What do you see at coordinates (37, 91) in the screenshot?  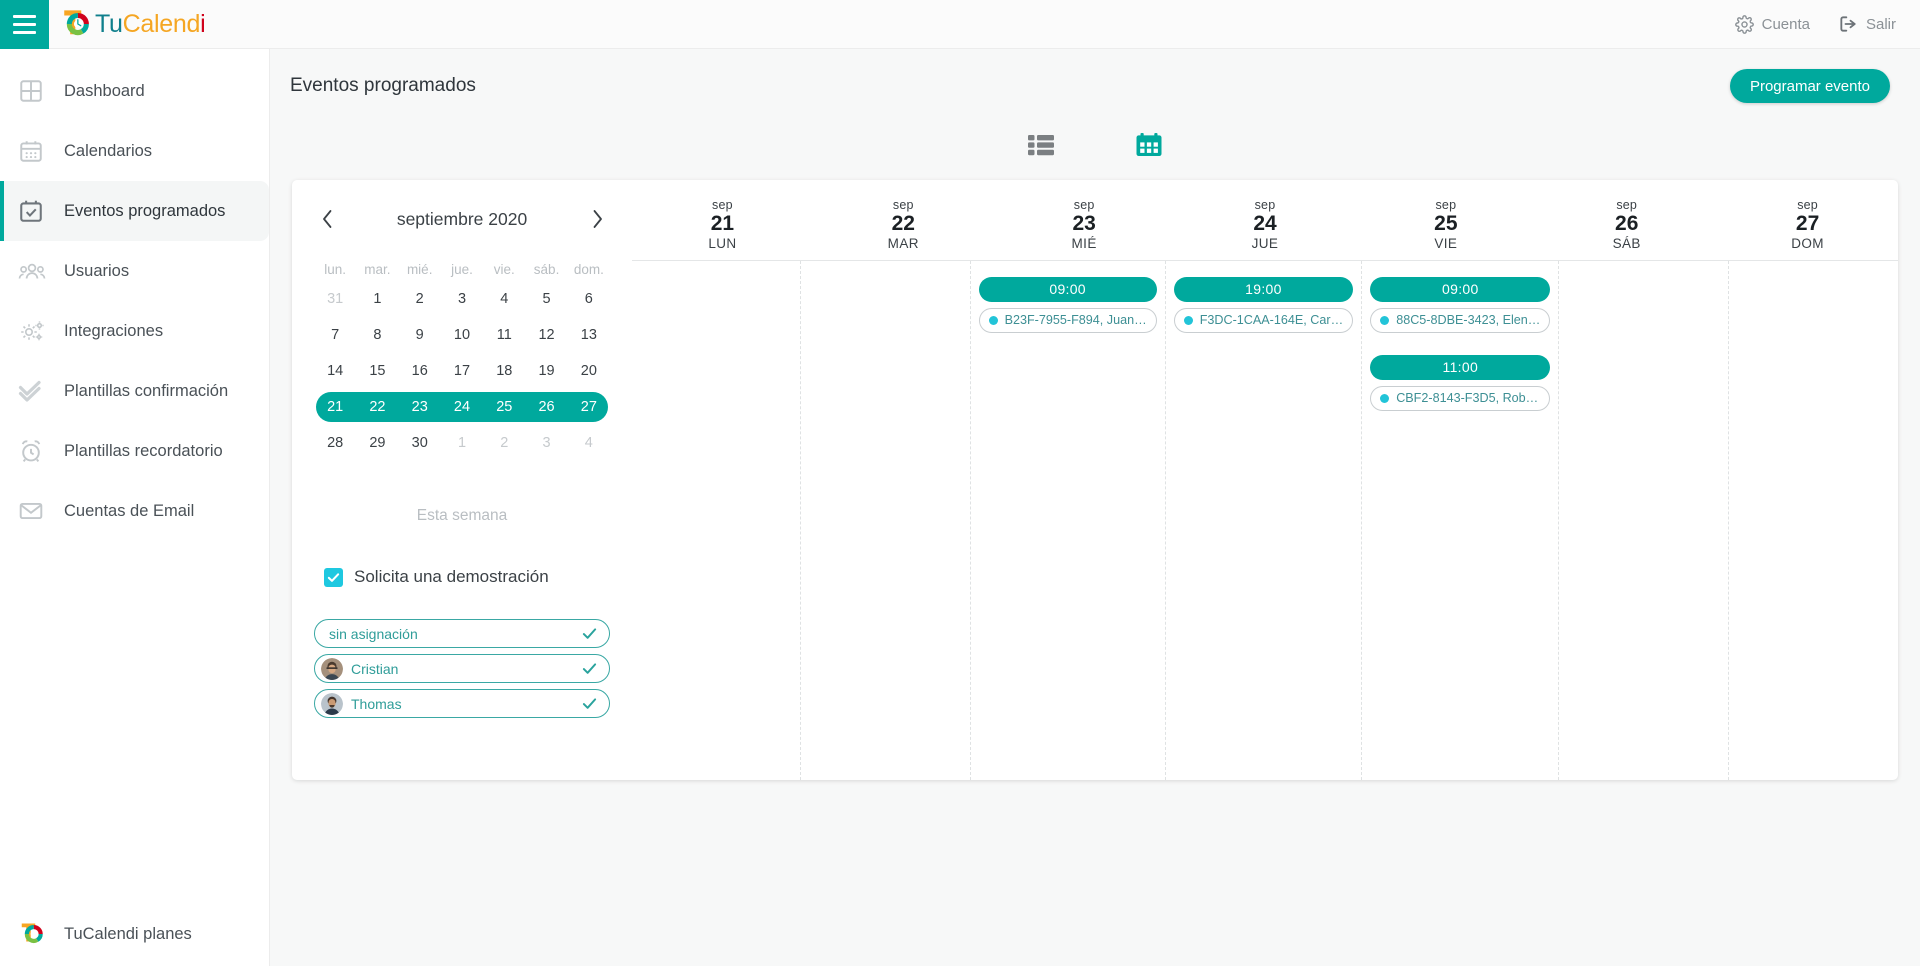 I see `grid-icon` at bounding box center [37, 91].